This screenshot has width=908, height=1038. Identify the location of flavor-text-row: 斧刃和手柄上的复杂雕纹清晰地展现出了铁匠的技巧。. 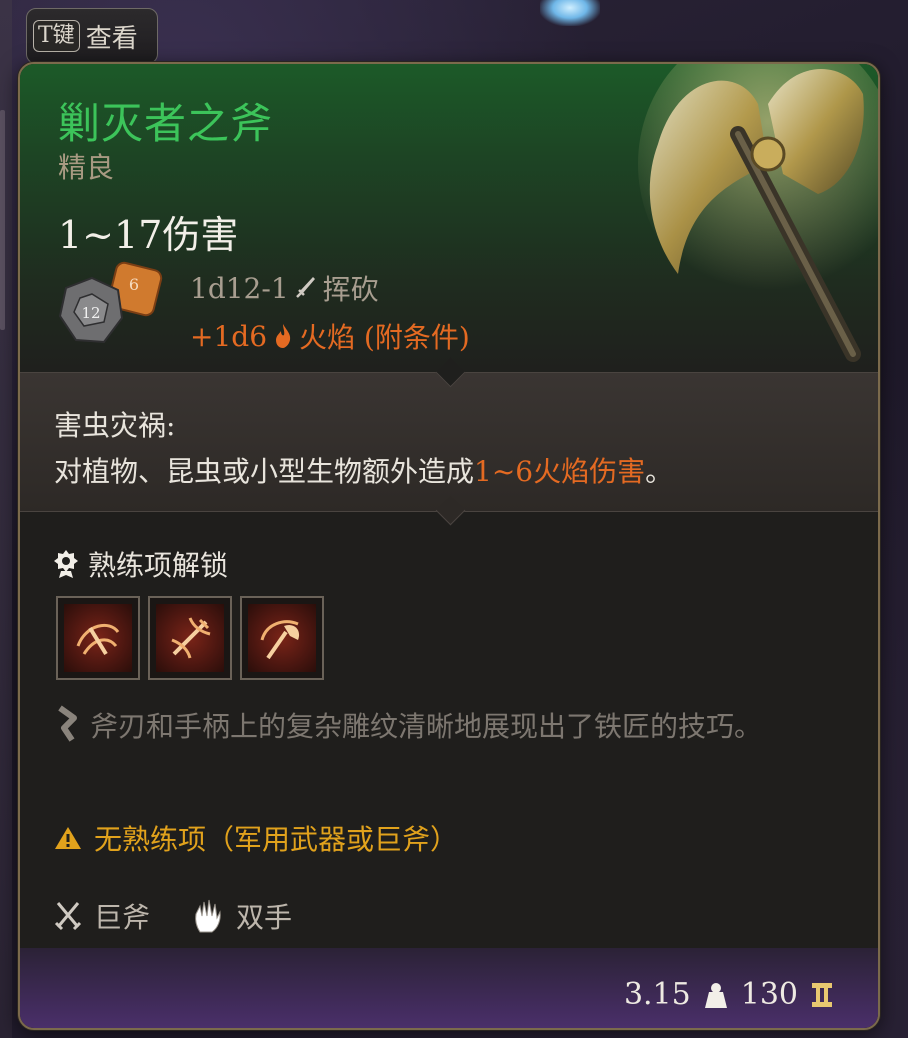
(449, 727).